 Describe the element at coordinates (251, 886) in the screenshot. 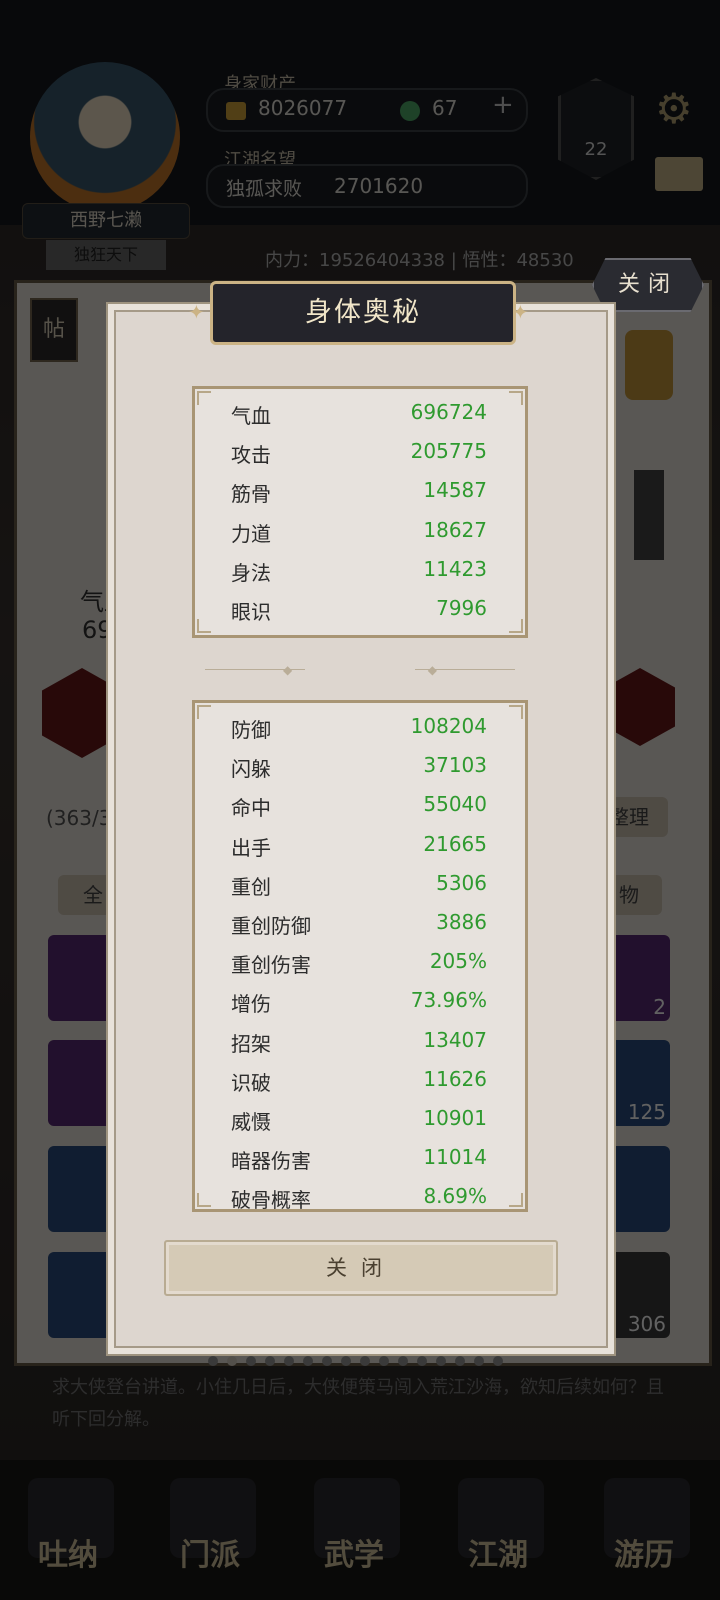

I see `stat-label: 重创` at that location.